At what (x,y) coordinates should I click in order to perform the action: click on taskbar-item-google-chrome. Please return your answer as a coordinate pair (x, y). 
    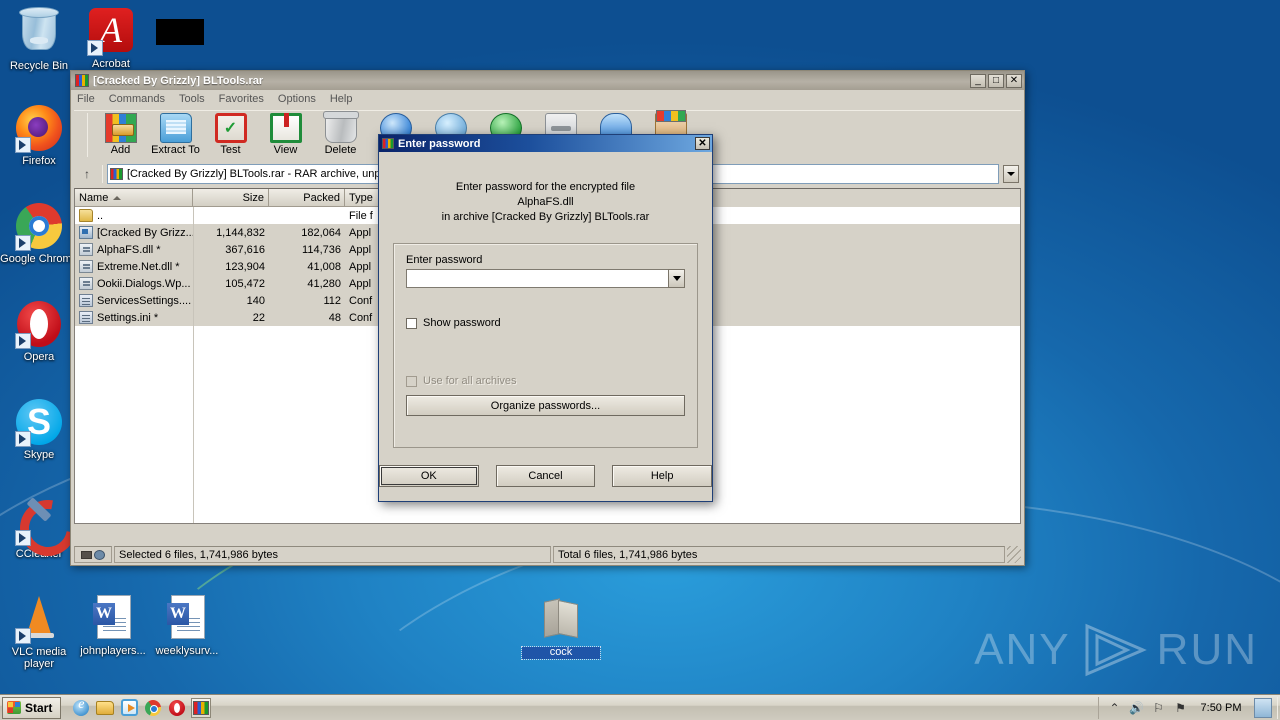
    Looking at the image, I should click on (153, 708).